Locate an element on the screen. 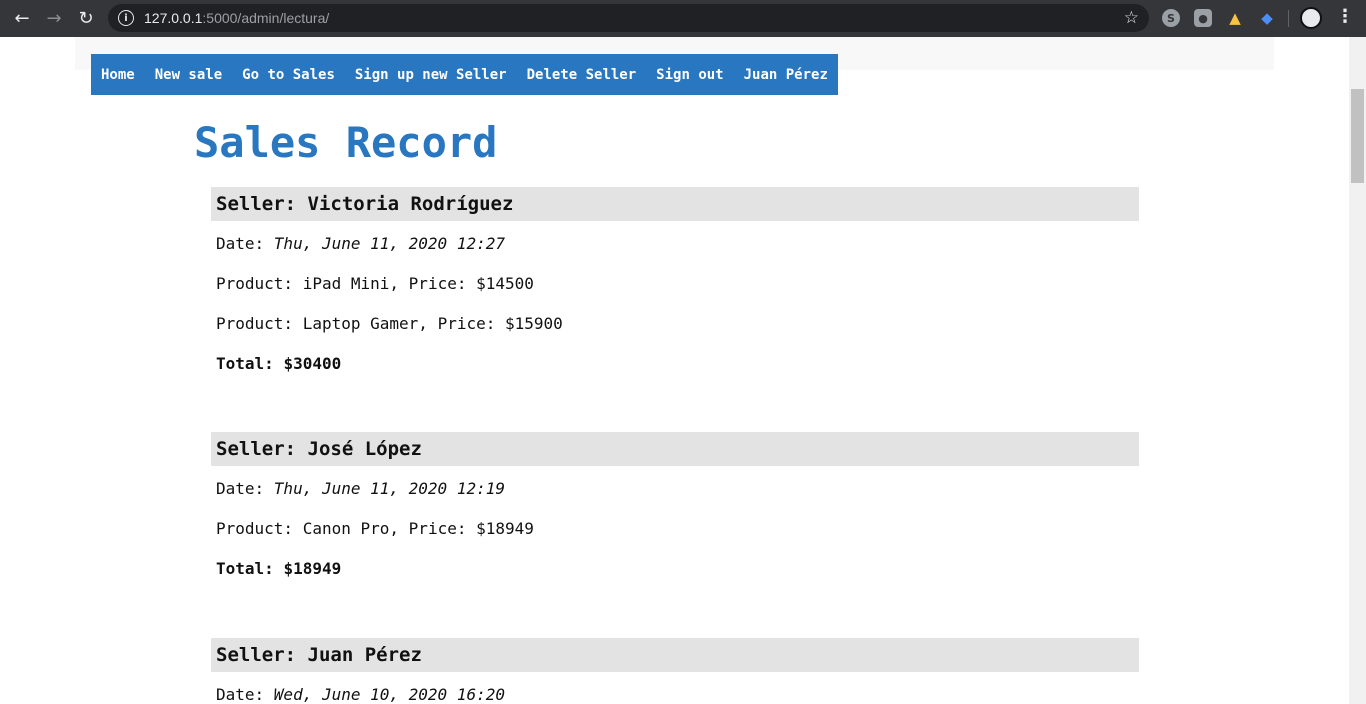 Image resolution: width=1366 pixels, height=704 pixels. sale-total: Total: $18949 is located at coordinates (677, 566).